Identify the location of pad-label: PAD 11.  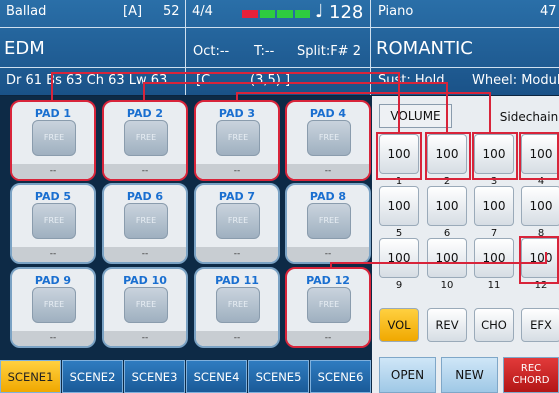
(237, 280).